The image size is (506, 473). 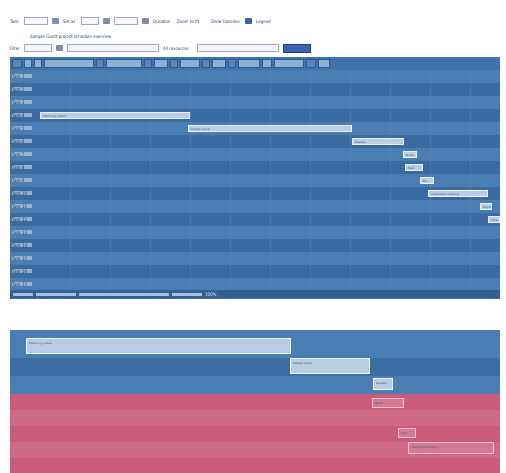 I want to click on resources-label: All resources, so click(x=176, y=48).